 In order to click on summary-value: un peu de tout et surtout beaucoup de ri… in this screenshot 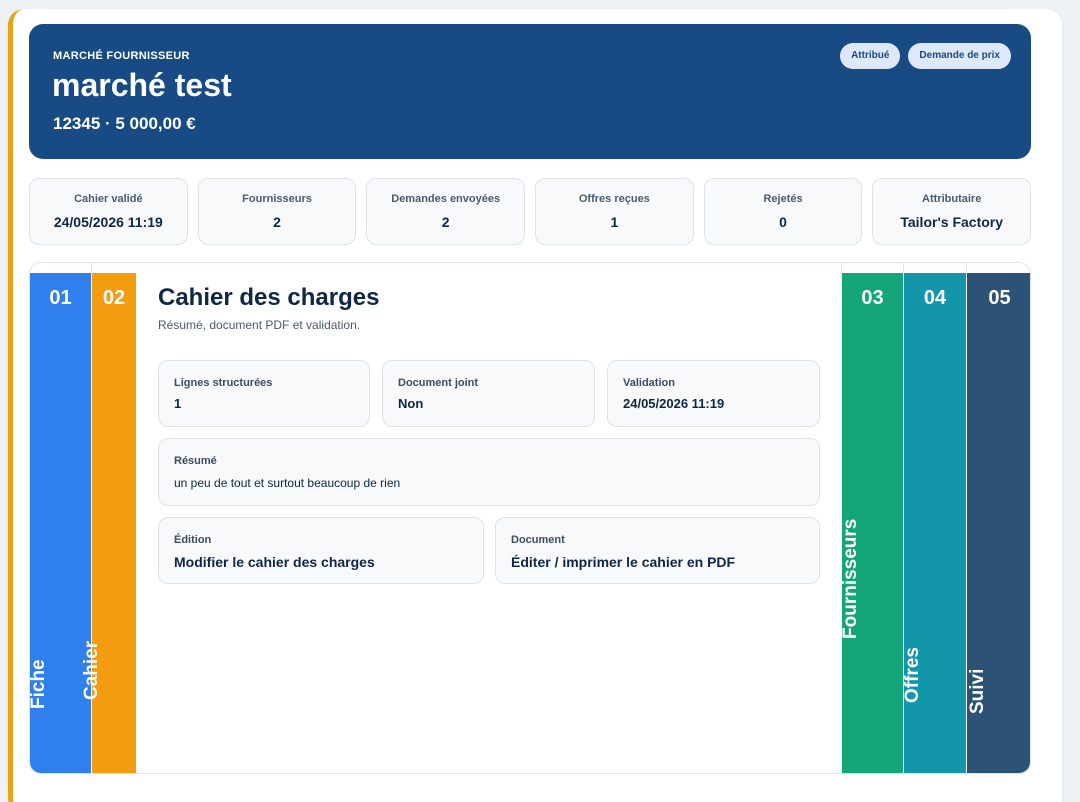, I will do `click(287, 483)`.